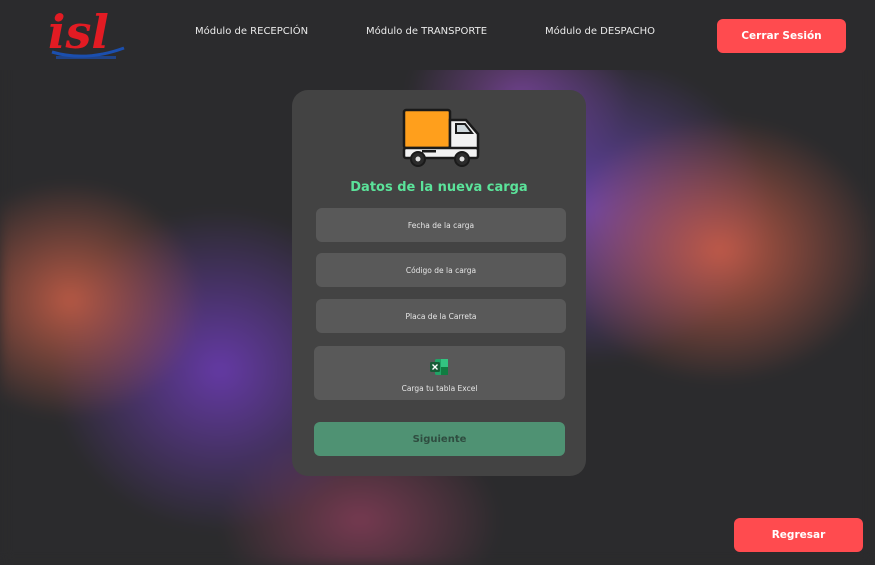  What do you see at coordinates (439, 439) in the screenshot?
I see `next-button: Siguiente` at bounding box center [439, 439].